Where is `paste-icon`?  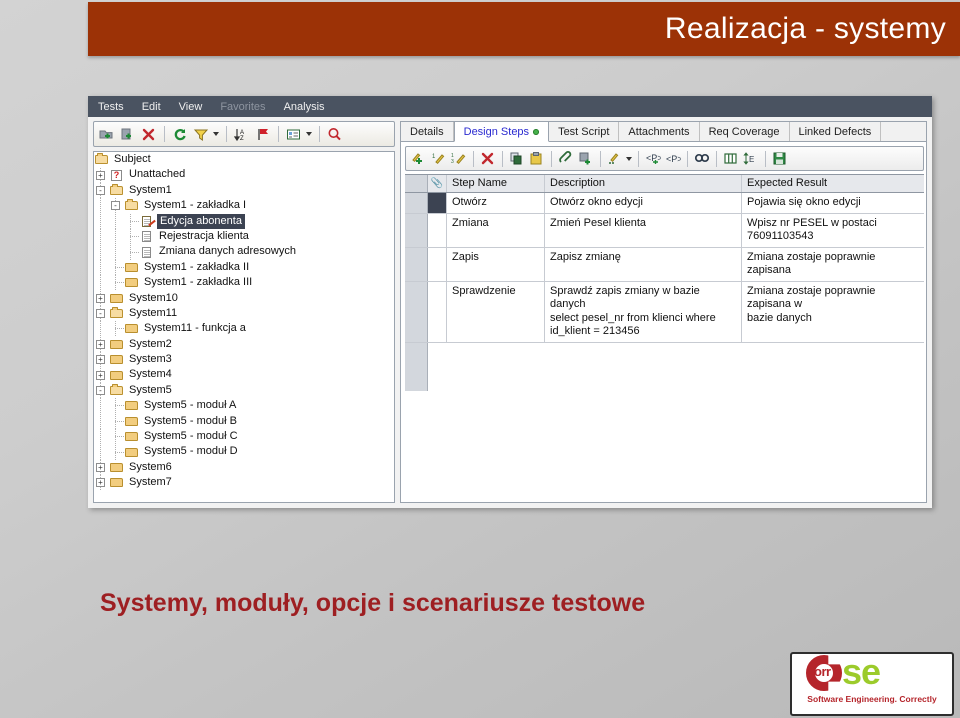
paste-icon is located at coordinates (537, 158).